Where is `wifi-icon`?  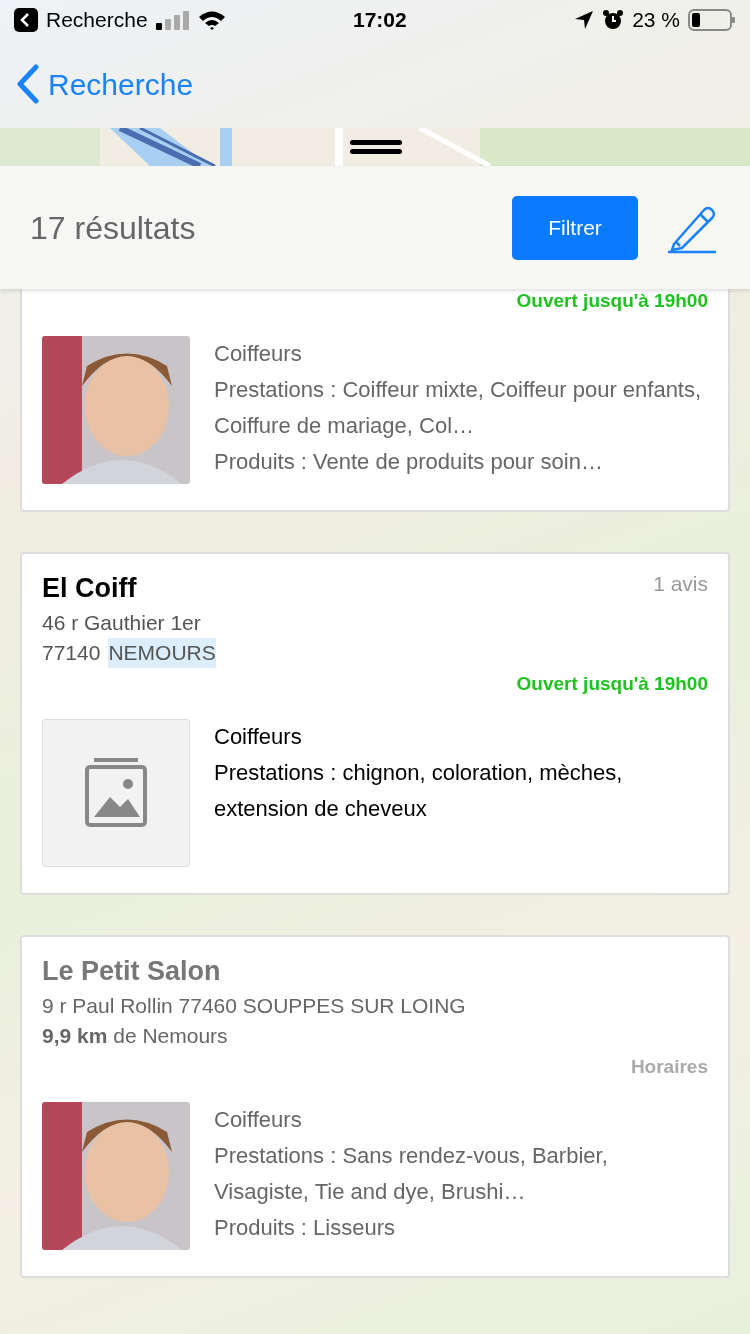 wifi-icon is located at coordinates (211, 20).